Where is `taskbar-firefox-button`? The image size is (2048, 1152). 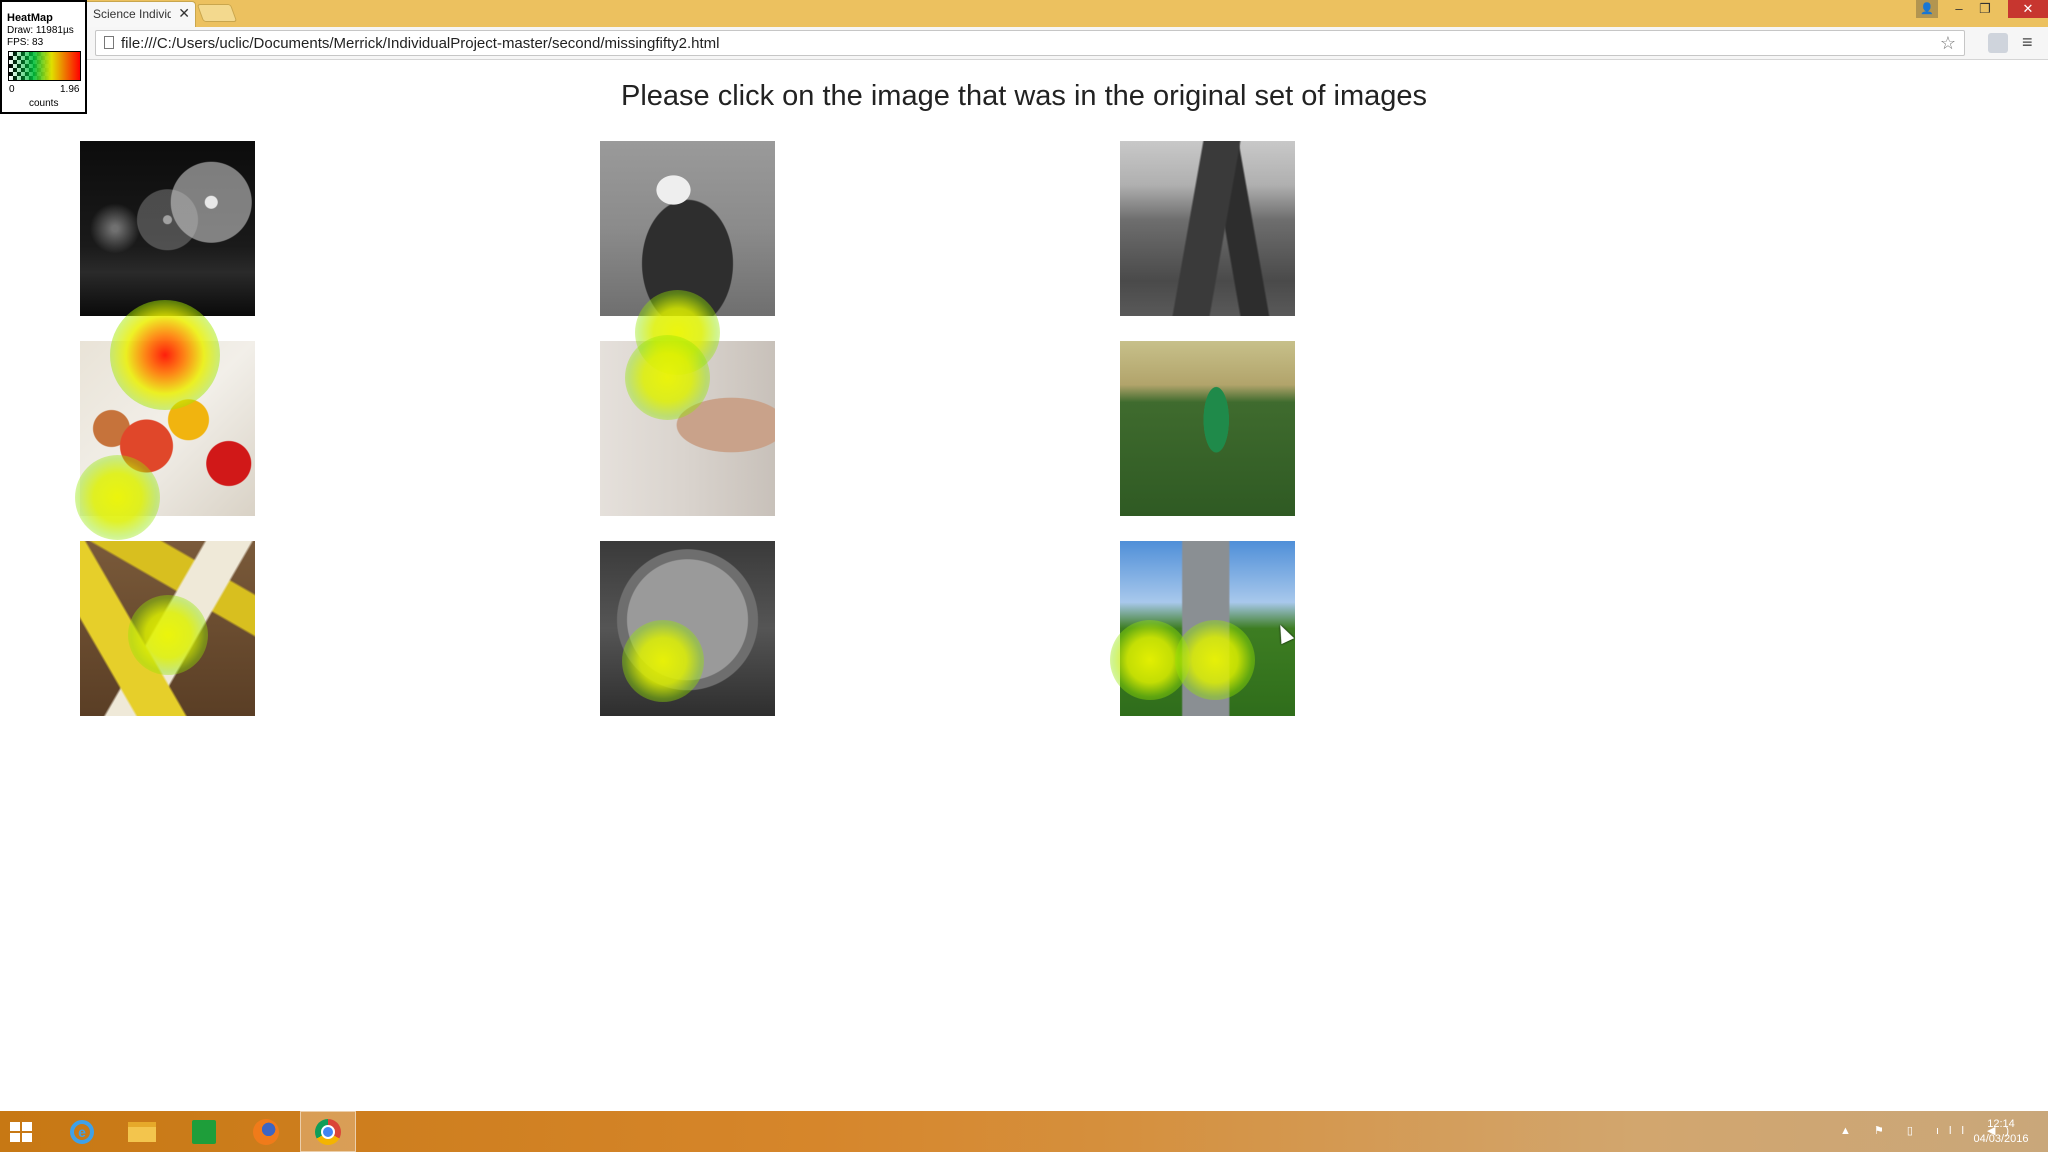
taskbar-firefox-button is located at coordinates (266, 1131).